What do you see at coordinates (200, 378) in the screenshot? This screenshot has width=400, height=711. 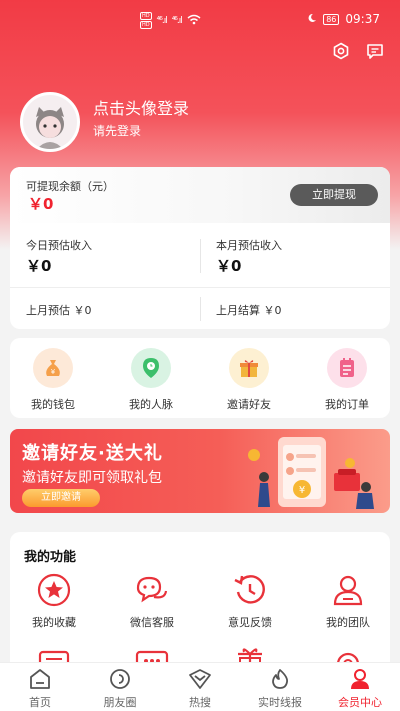 I see `shortcut-card: ¥ 我的钱包 我的人脉 邀请好友 我的订单` at bounding box center [200, 378].